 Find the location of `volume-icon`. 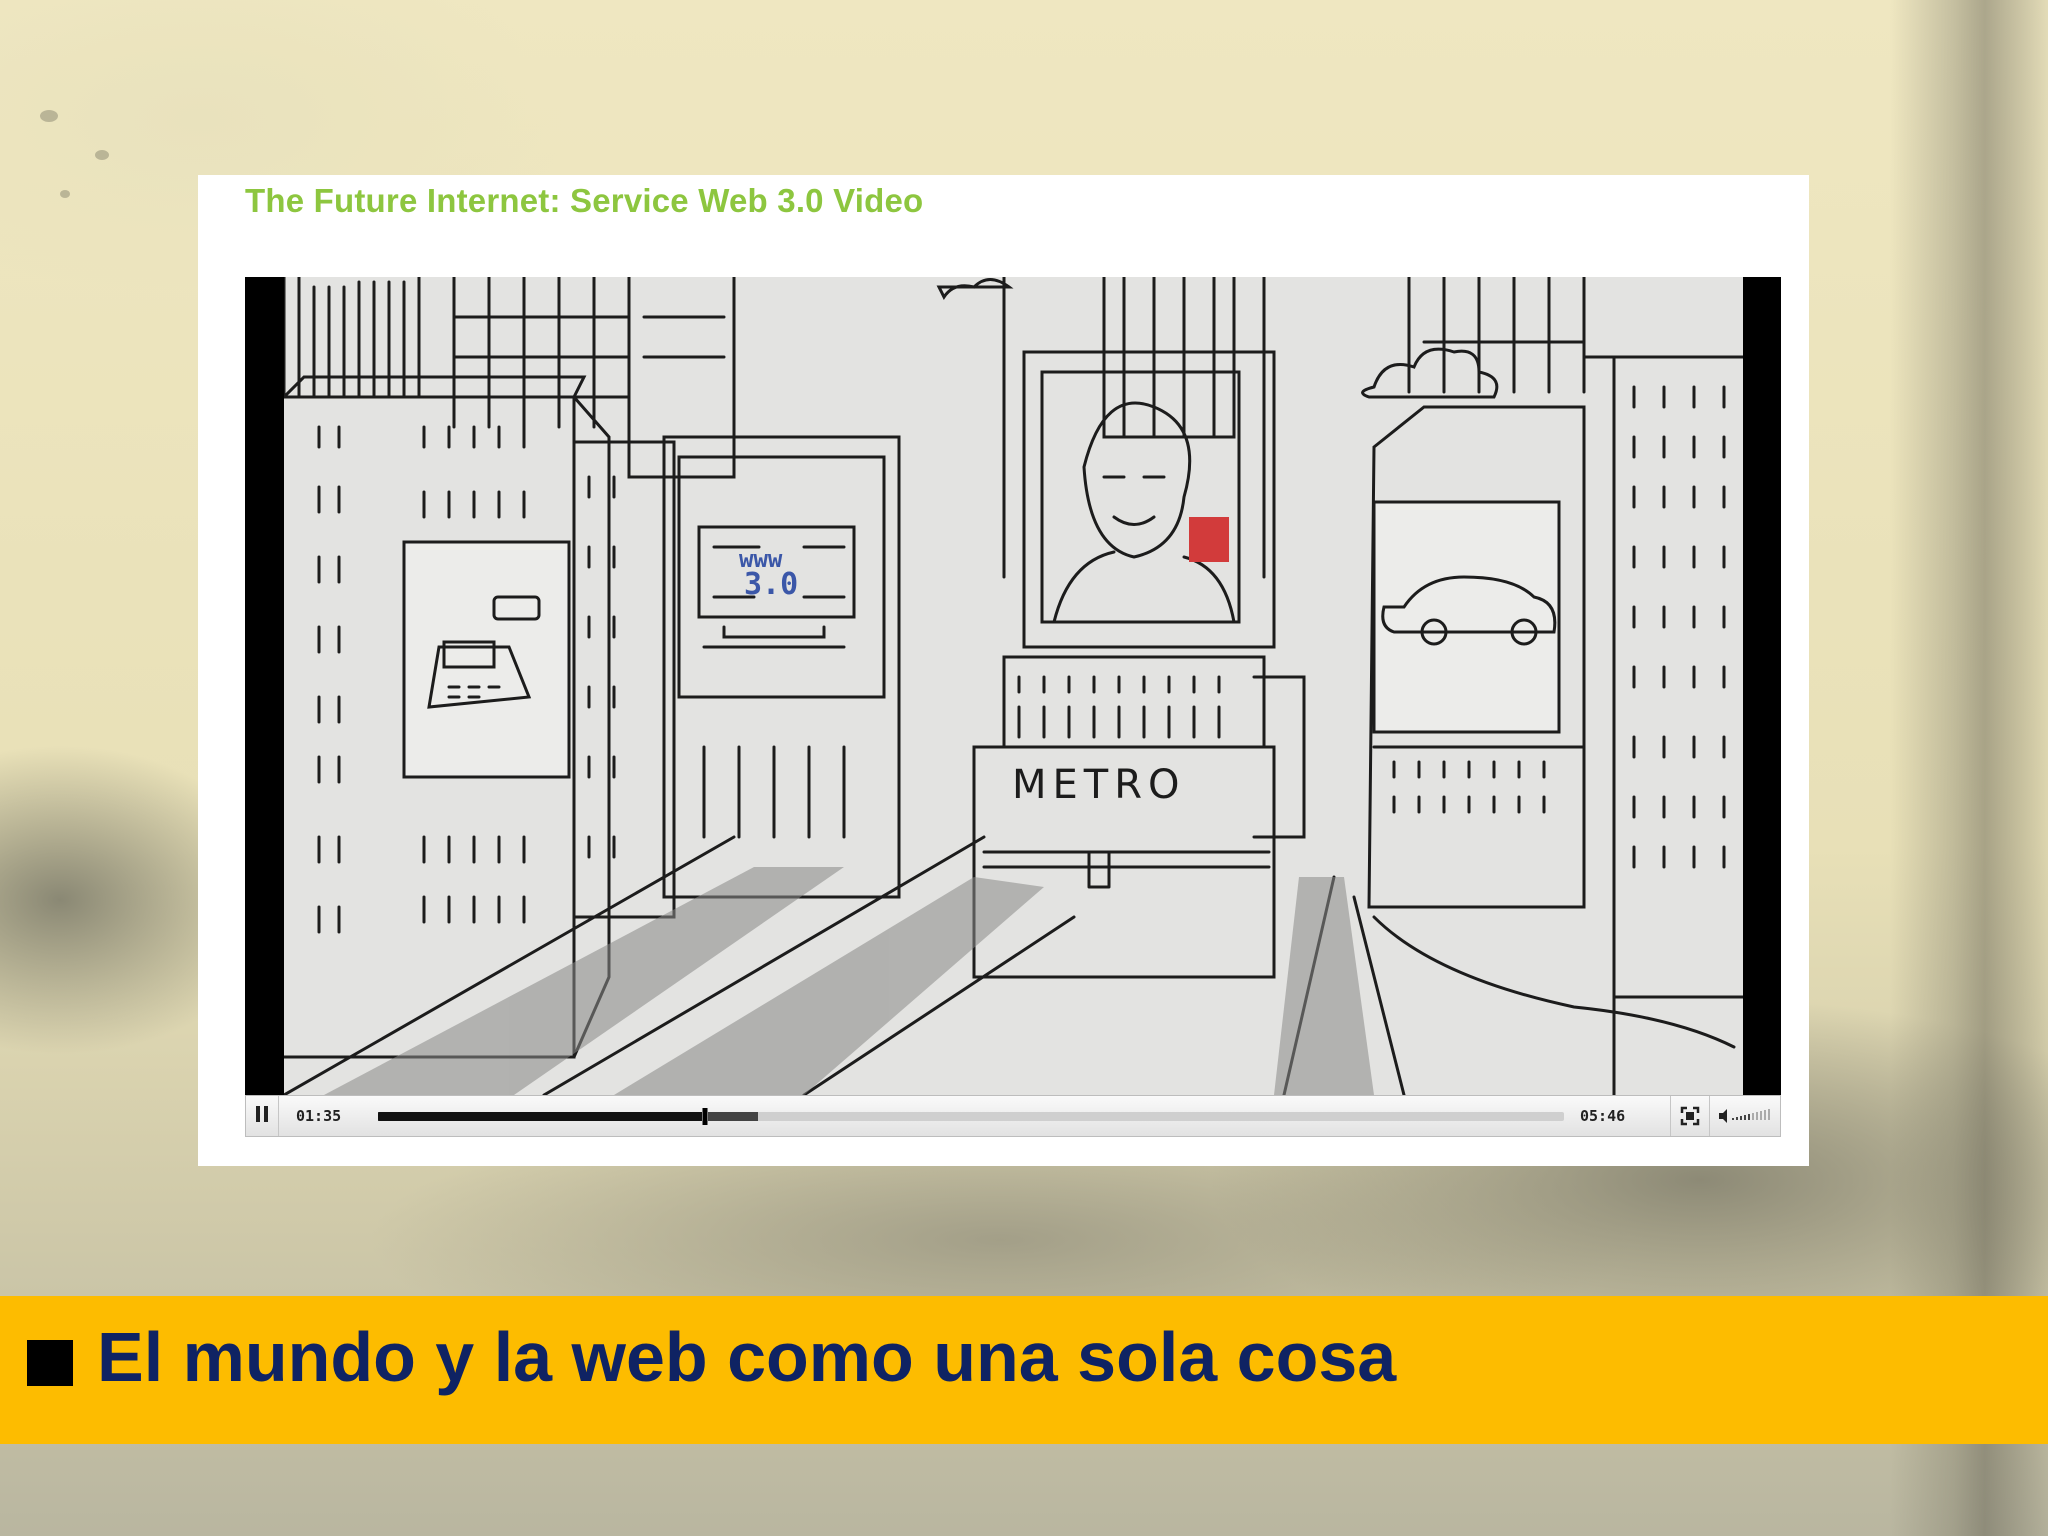

volume-icon is located at coordinates (1744, 1116).